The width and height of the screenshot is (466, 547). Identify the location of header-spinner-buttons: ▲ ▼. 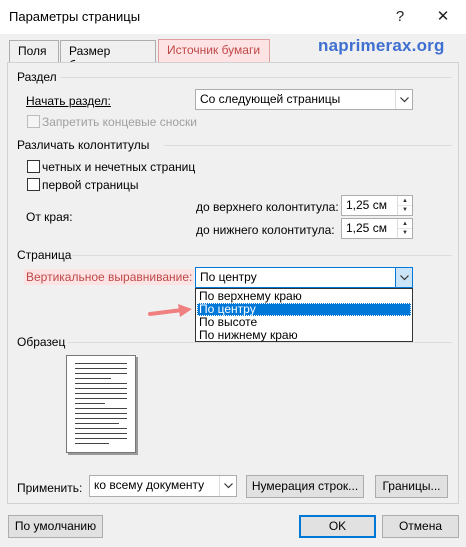
(404, 205).